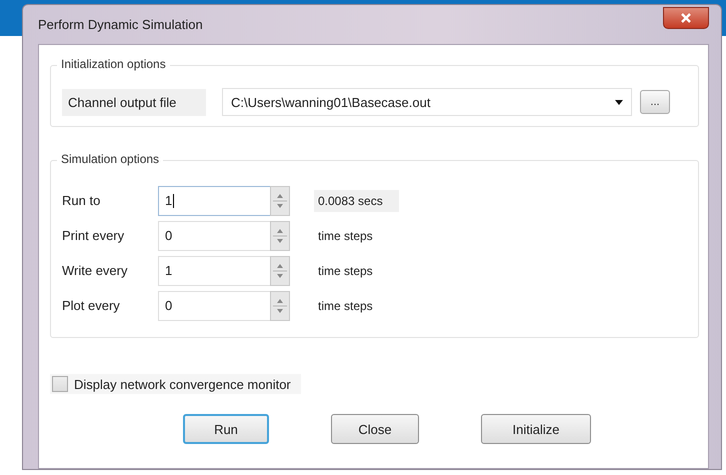 This screenshot has width=726, height=475. Describe the element at coordinates (134, 102) in the screenshot. I see `field-label: Channel output file` at that location.